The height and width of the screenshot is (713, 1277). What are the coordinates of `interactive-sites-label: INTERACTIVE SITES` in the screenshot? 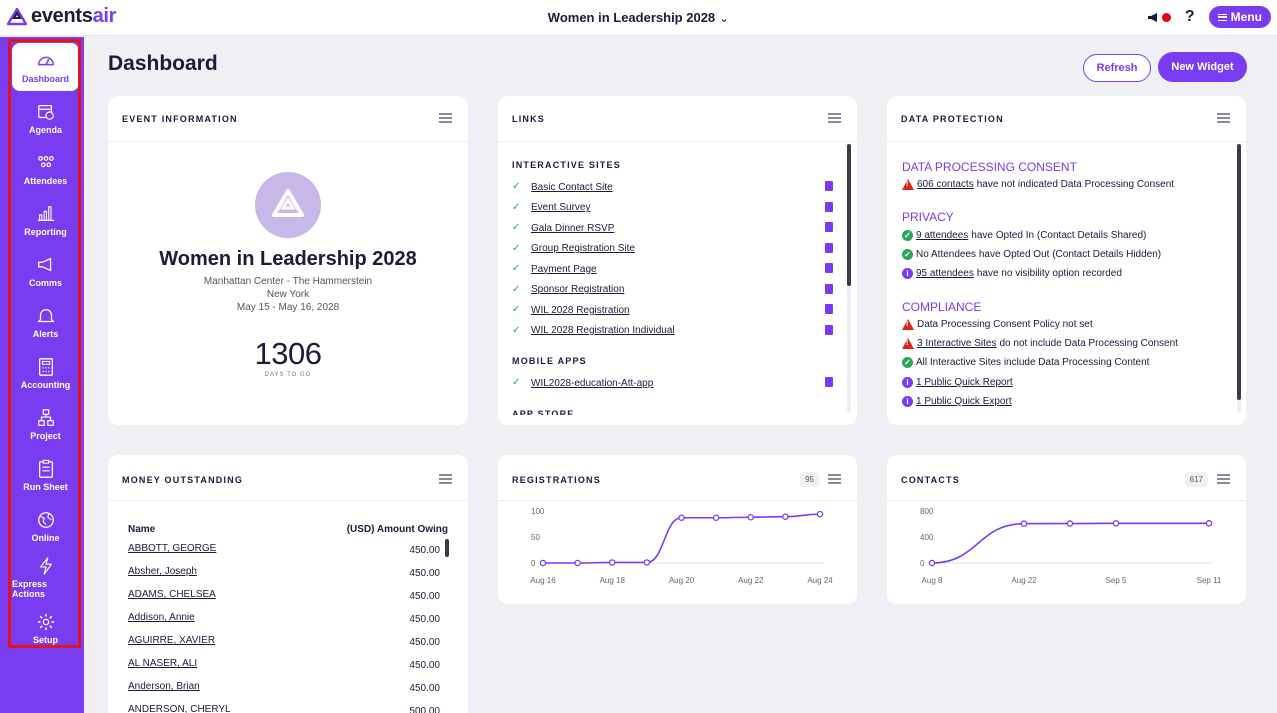 It's located at (566, 165).